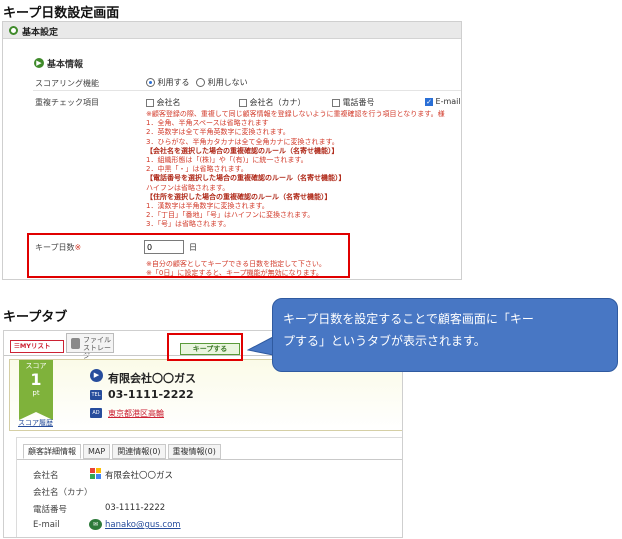  I want to click on dup-option-company: 会社名, so click(163, 102).